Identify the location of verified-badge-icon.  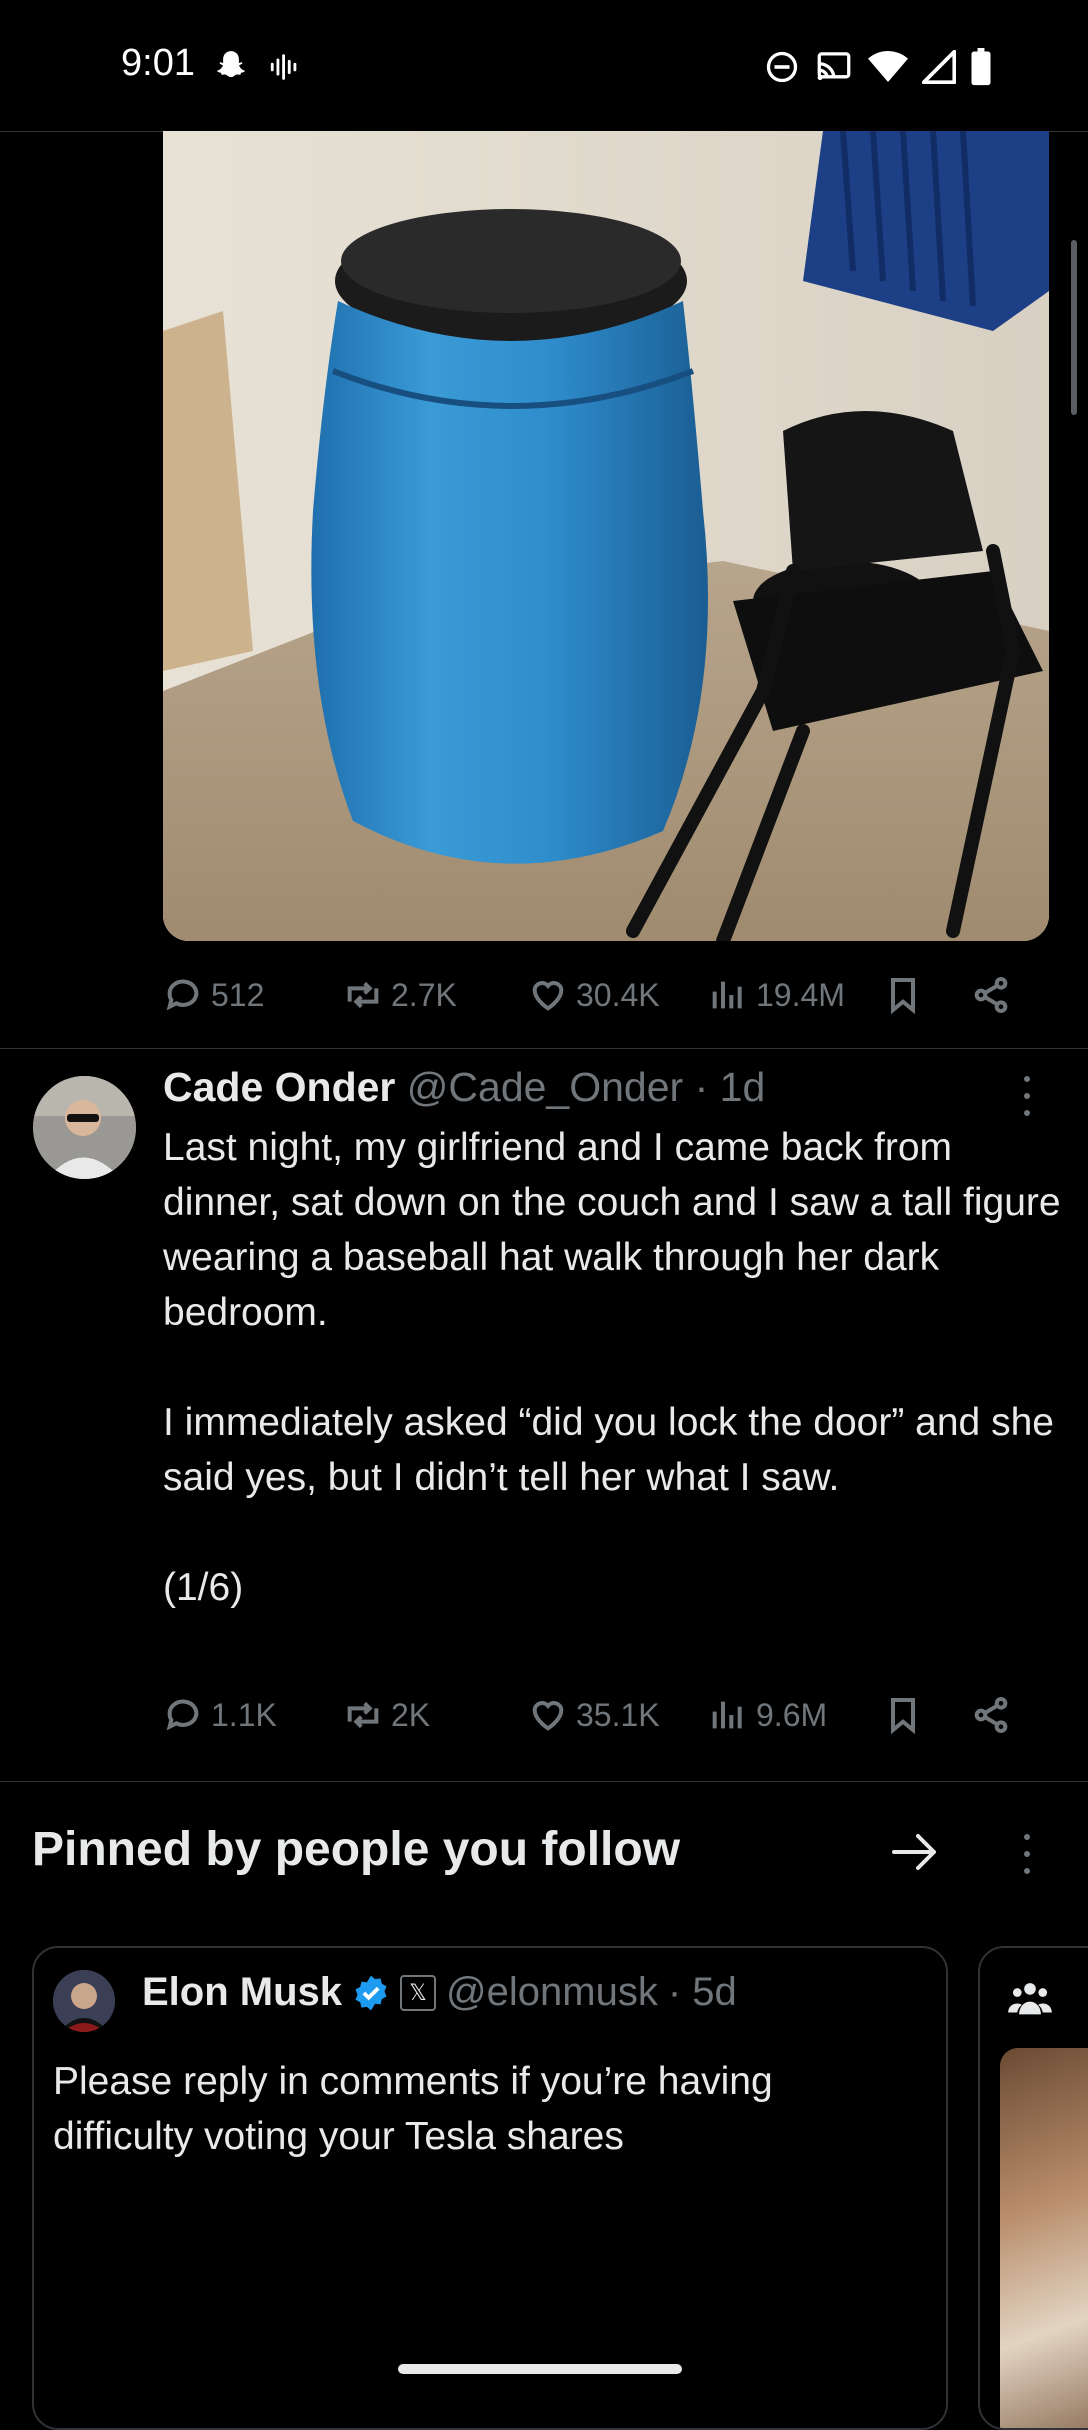
(371, 1992).